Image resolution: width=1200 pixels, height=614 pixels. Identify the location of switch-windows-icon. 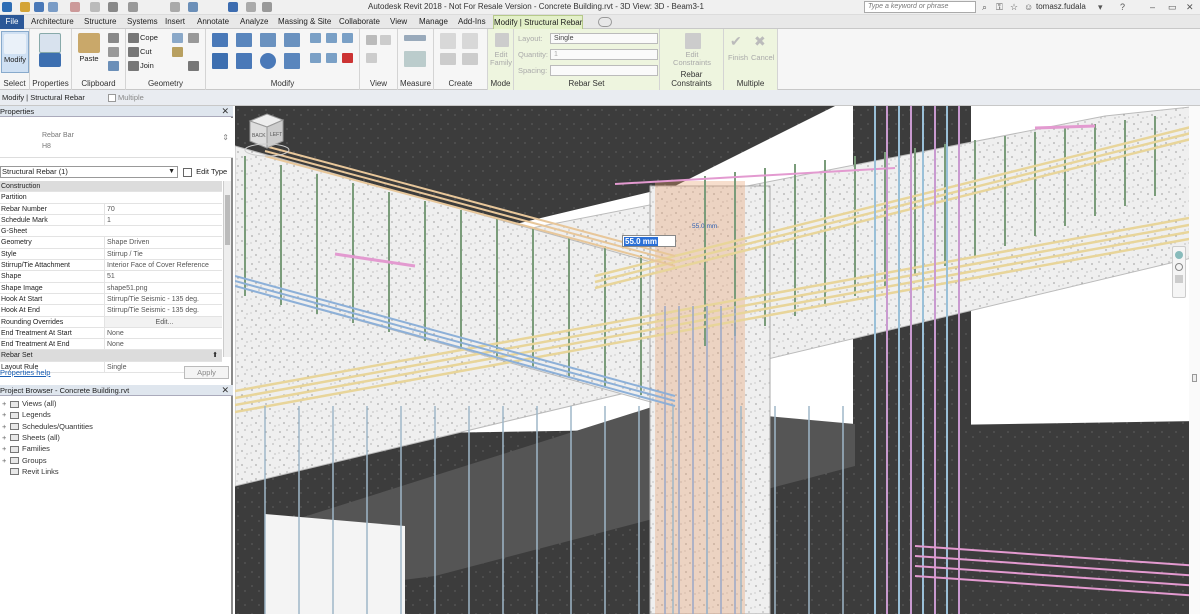
(267, 7).